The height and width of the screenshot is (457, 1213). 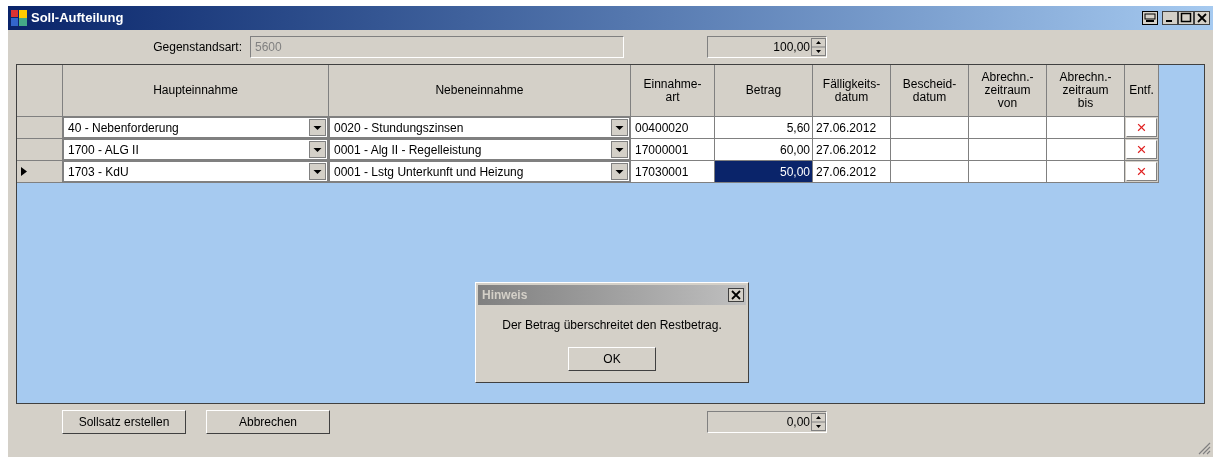 What do you see at coordinates (673, 91) in the screenshot?
I see `column-header: Einnahme-art` at bounding box center [673, 91].